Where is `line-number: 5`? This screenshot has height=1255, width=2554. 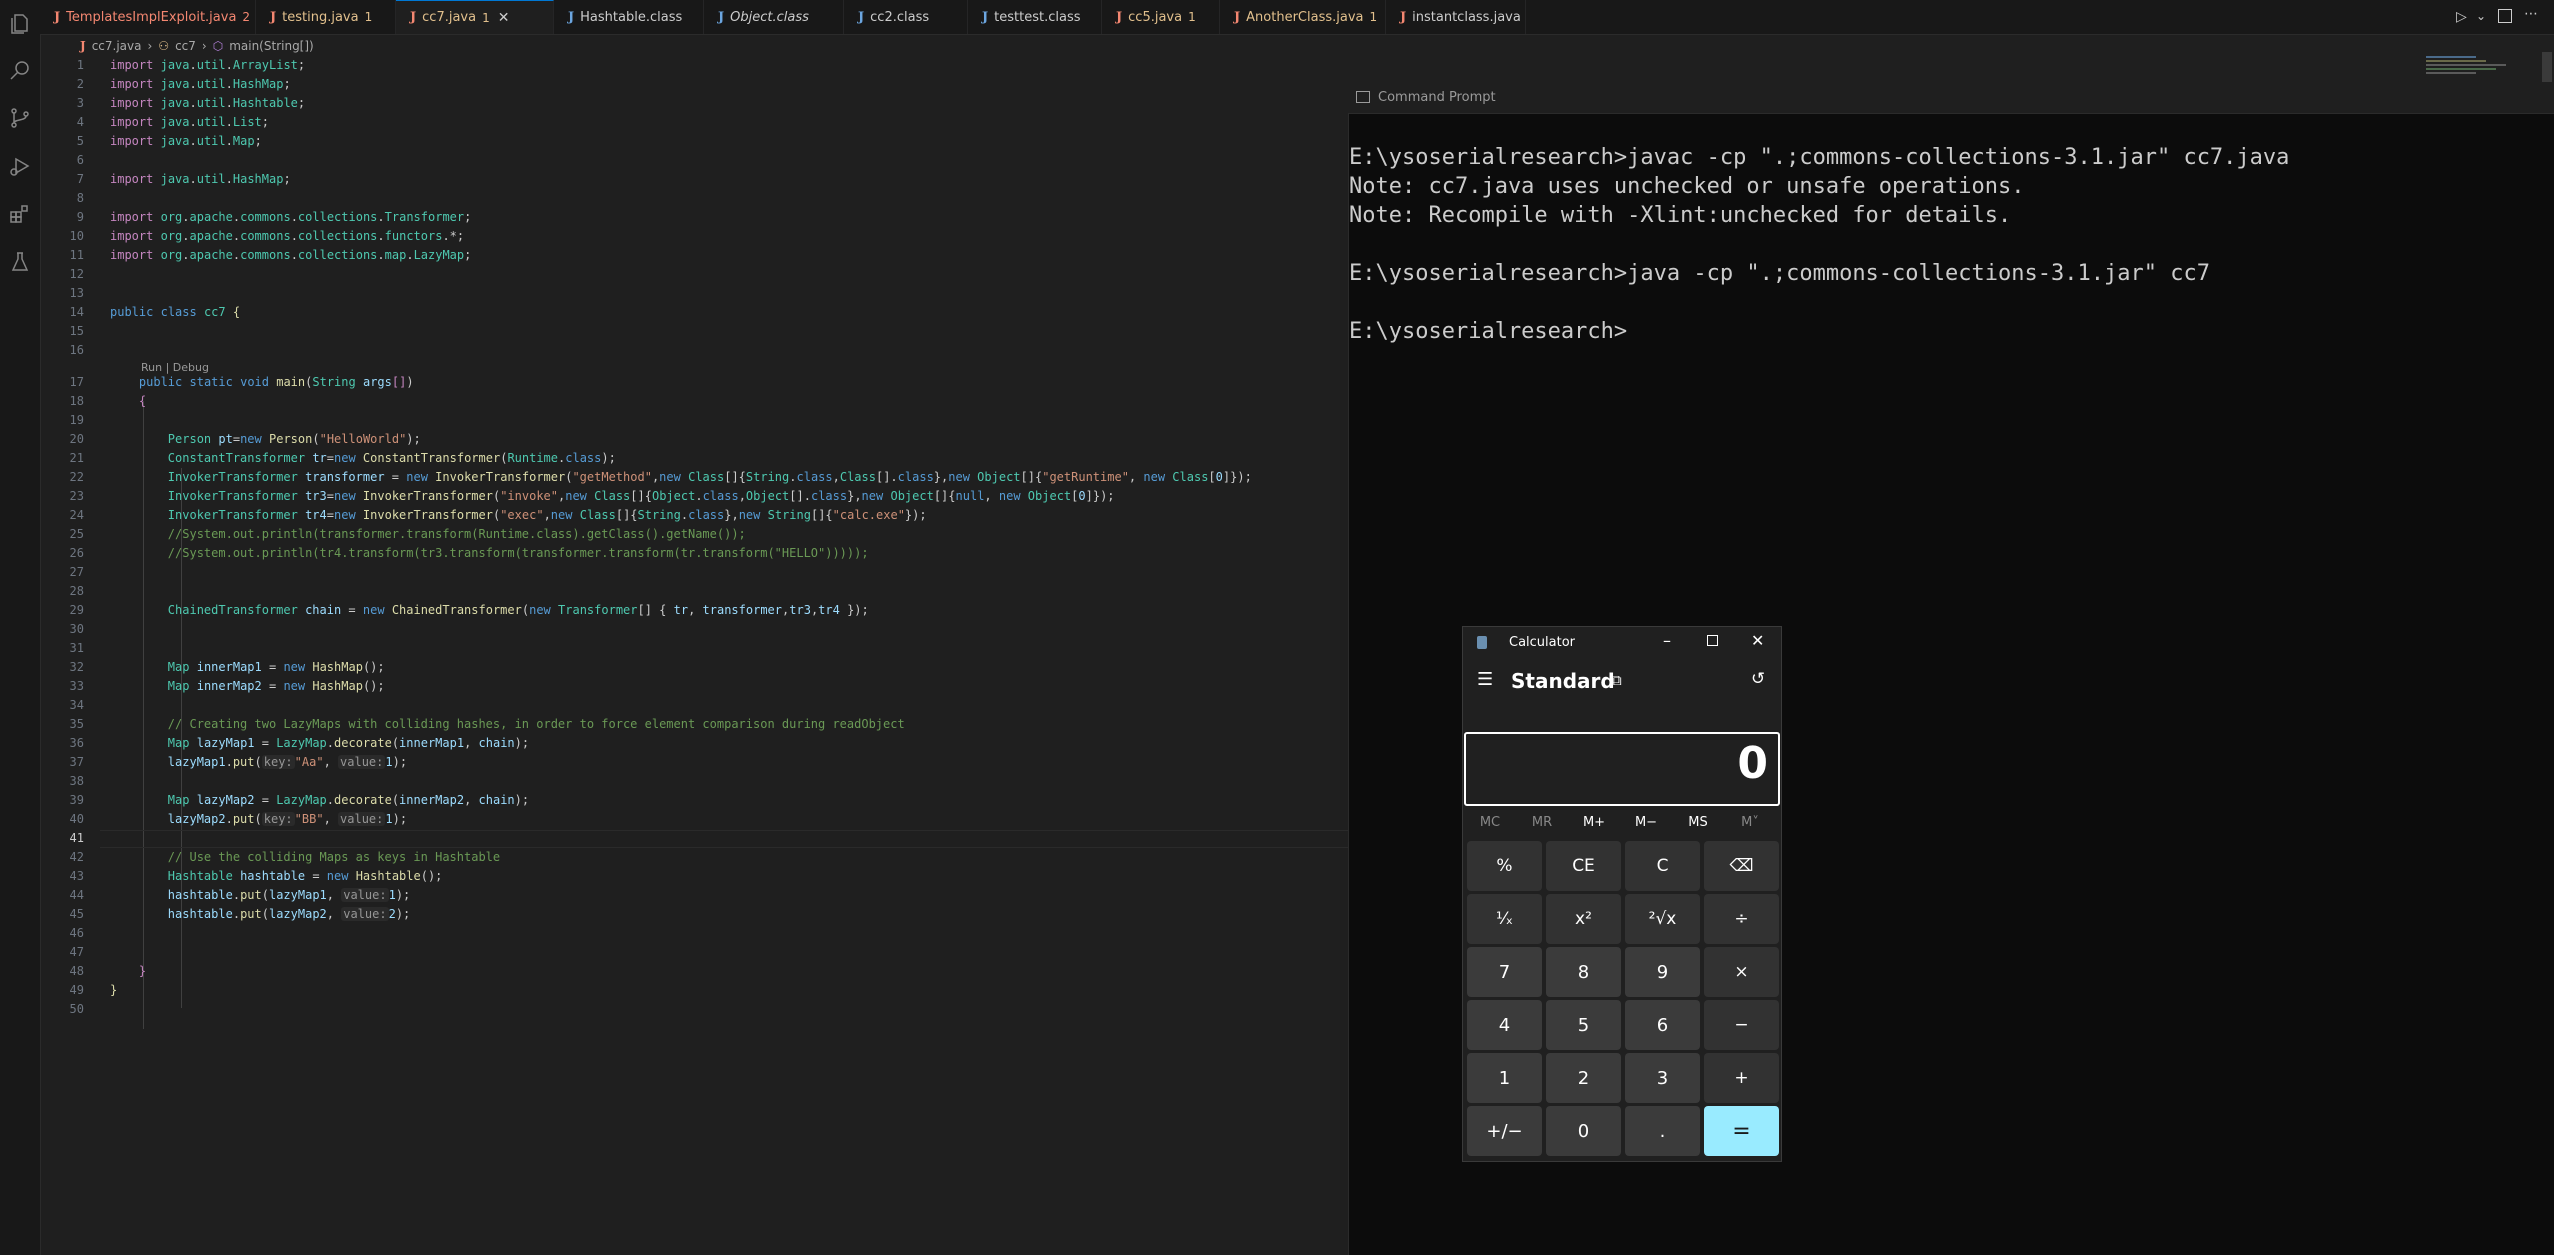
line-number: 5 is located at coordinates (80, 141).